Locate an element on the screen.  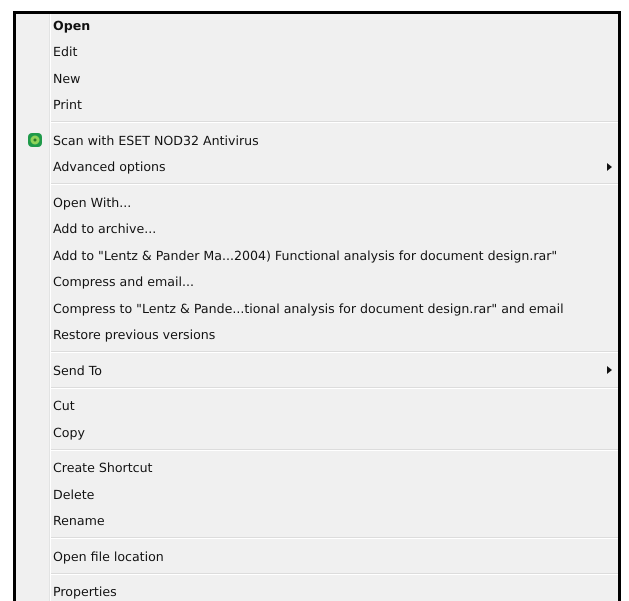
menu-item: Properties is located at coordinates (85, 592).